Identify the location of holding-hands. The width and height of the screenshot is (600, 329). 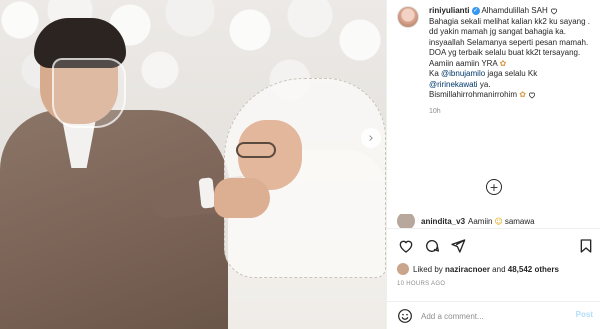
(242, 198).